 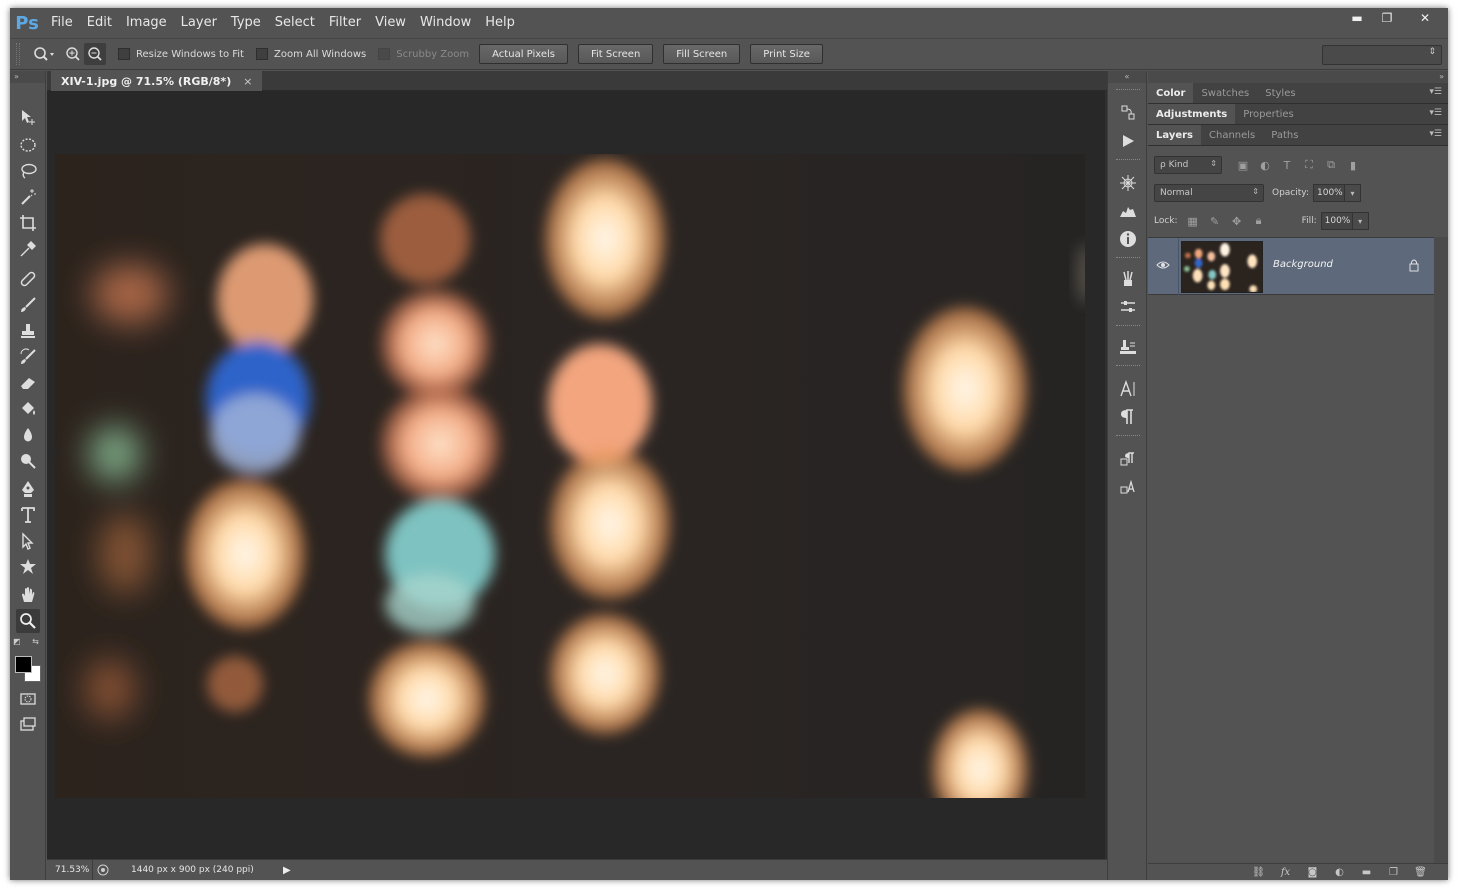 I want to click on zoom-out-button, so click(x=95, y=54).